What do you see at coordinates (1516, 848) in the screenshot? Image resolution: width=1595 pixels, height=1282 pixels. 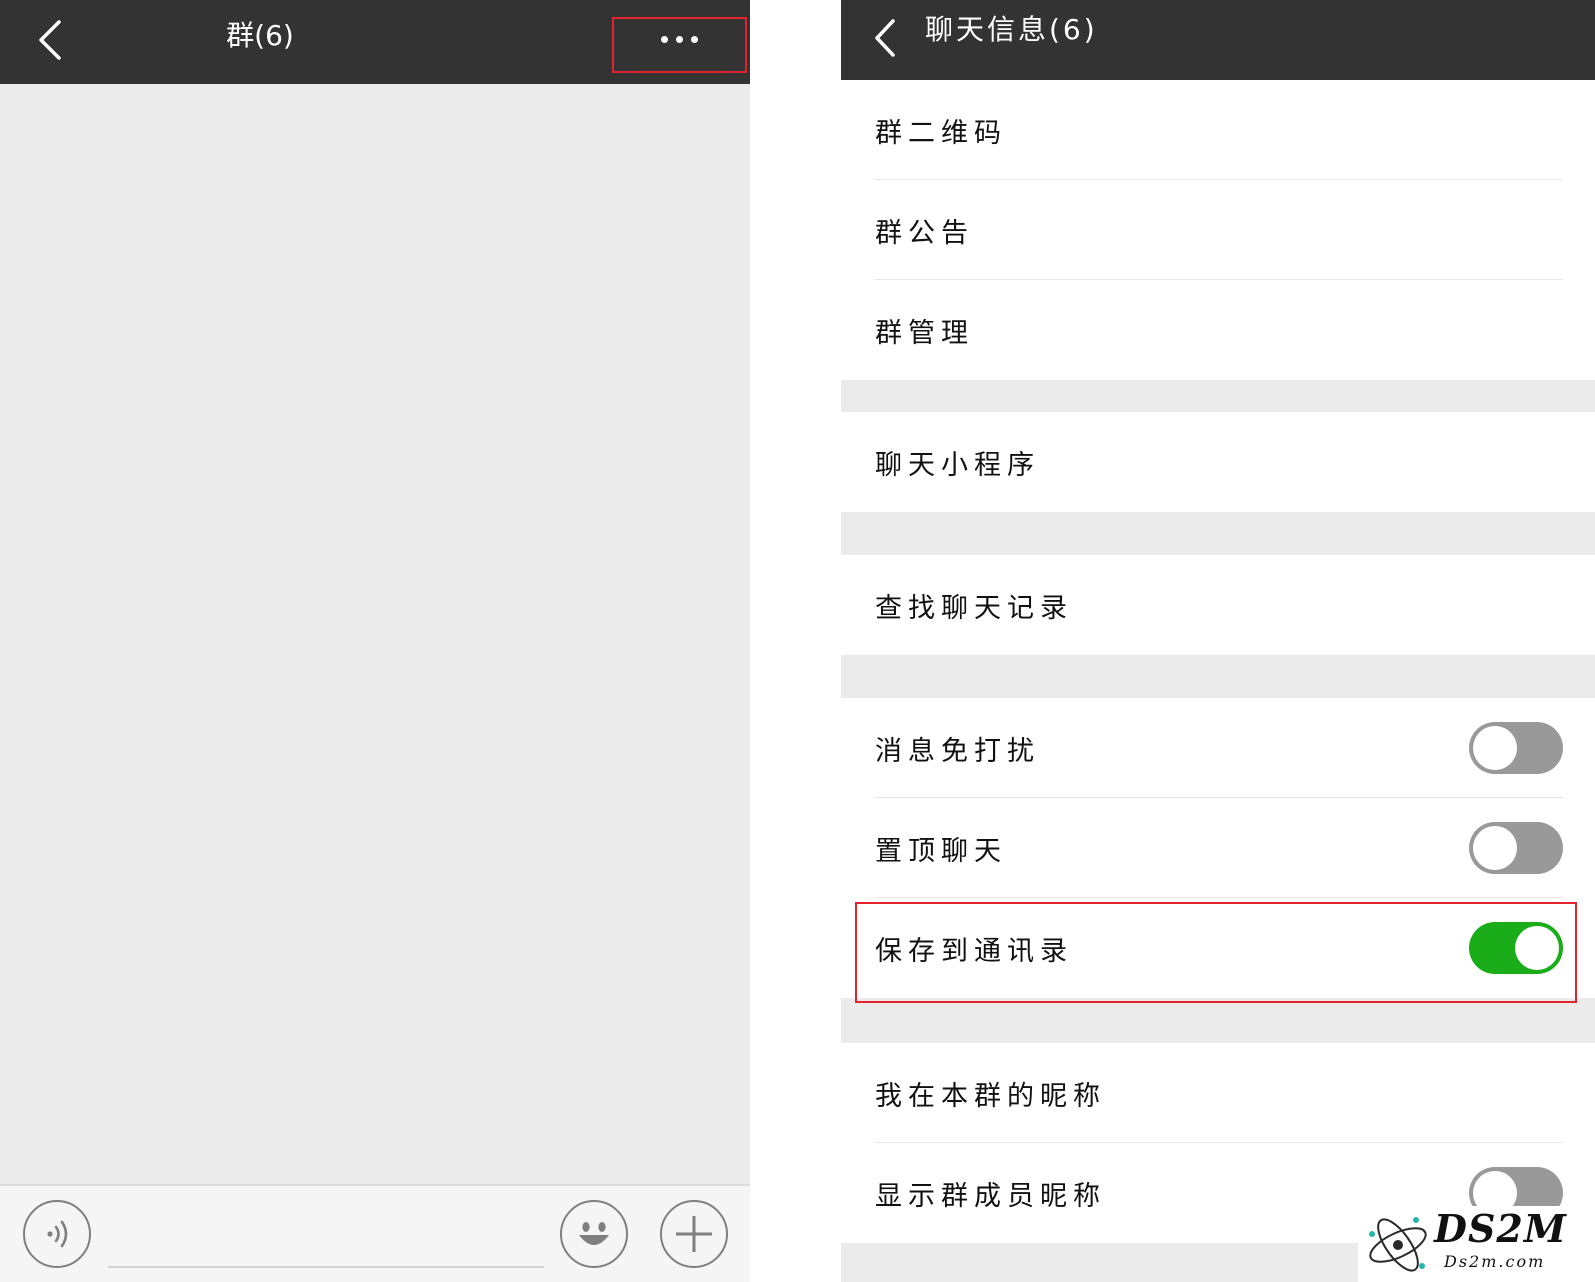 I see `sticky-toggle` at bounding box center [1516, 848].